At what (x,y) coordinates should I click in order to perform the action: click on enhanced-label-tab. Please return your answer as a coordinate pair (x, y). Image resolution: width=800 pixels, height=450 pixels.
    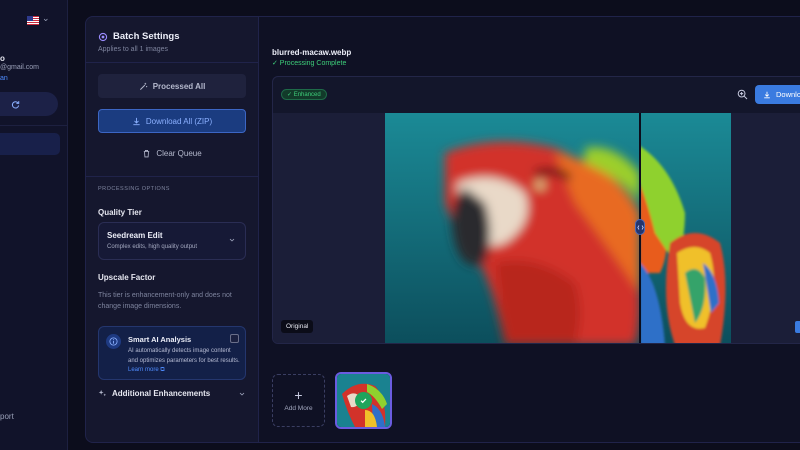
    Looking at the image, I should click on (797, 327).